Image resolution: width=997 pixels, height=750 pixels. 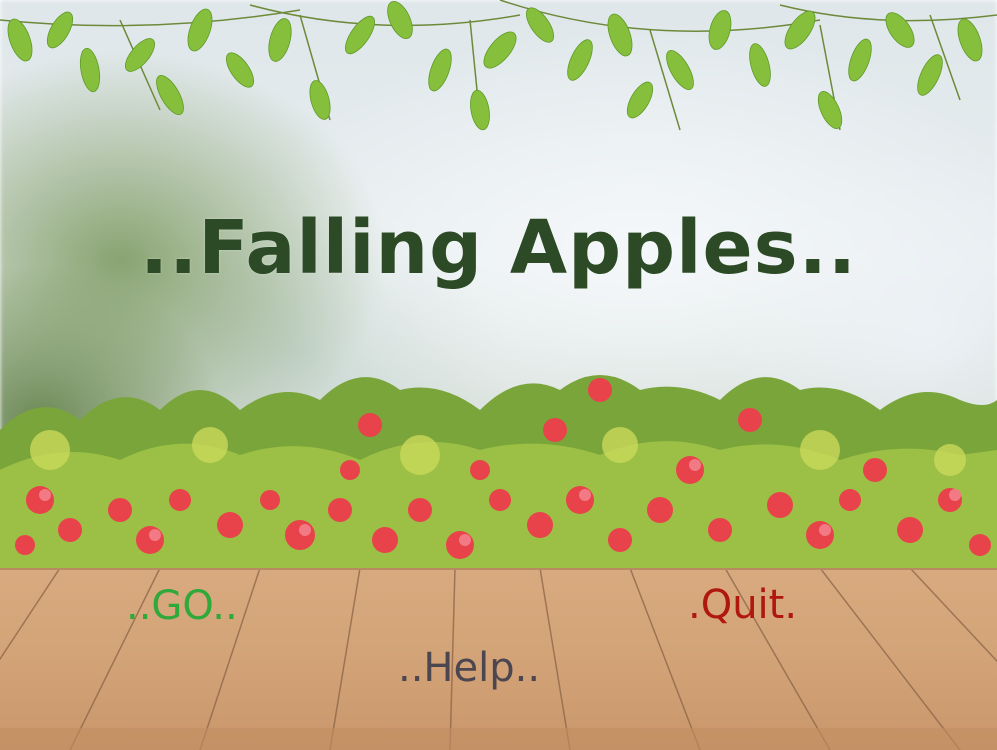 I want to click on go-button: ..GO.., so click(x=182, y=606).